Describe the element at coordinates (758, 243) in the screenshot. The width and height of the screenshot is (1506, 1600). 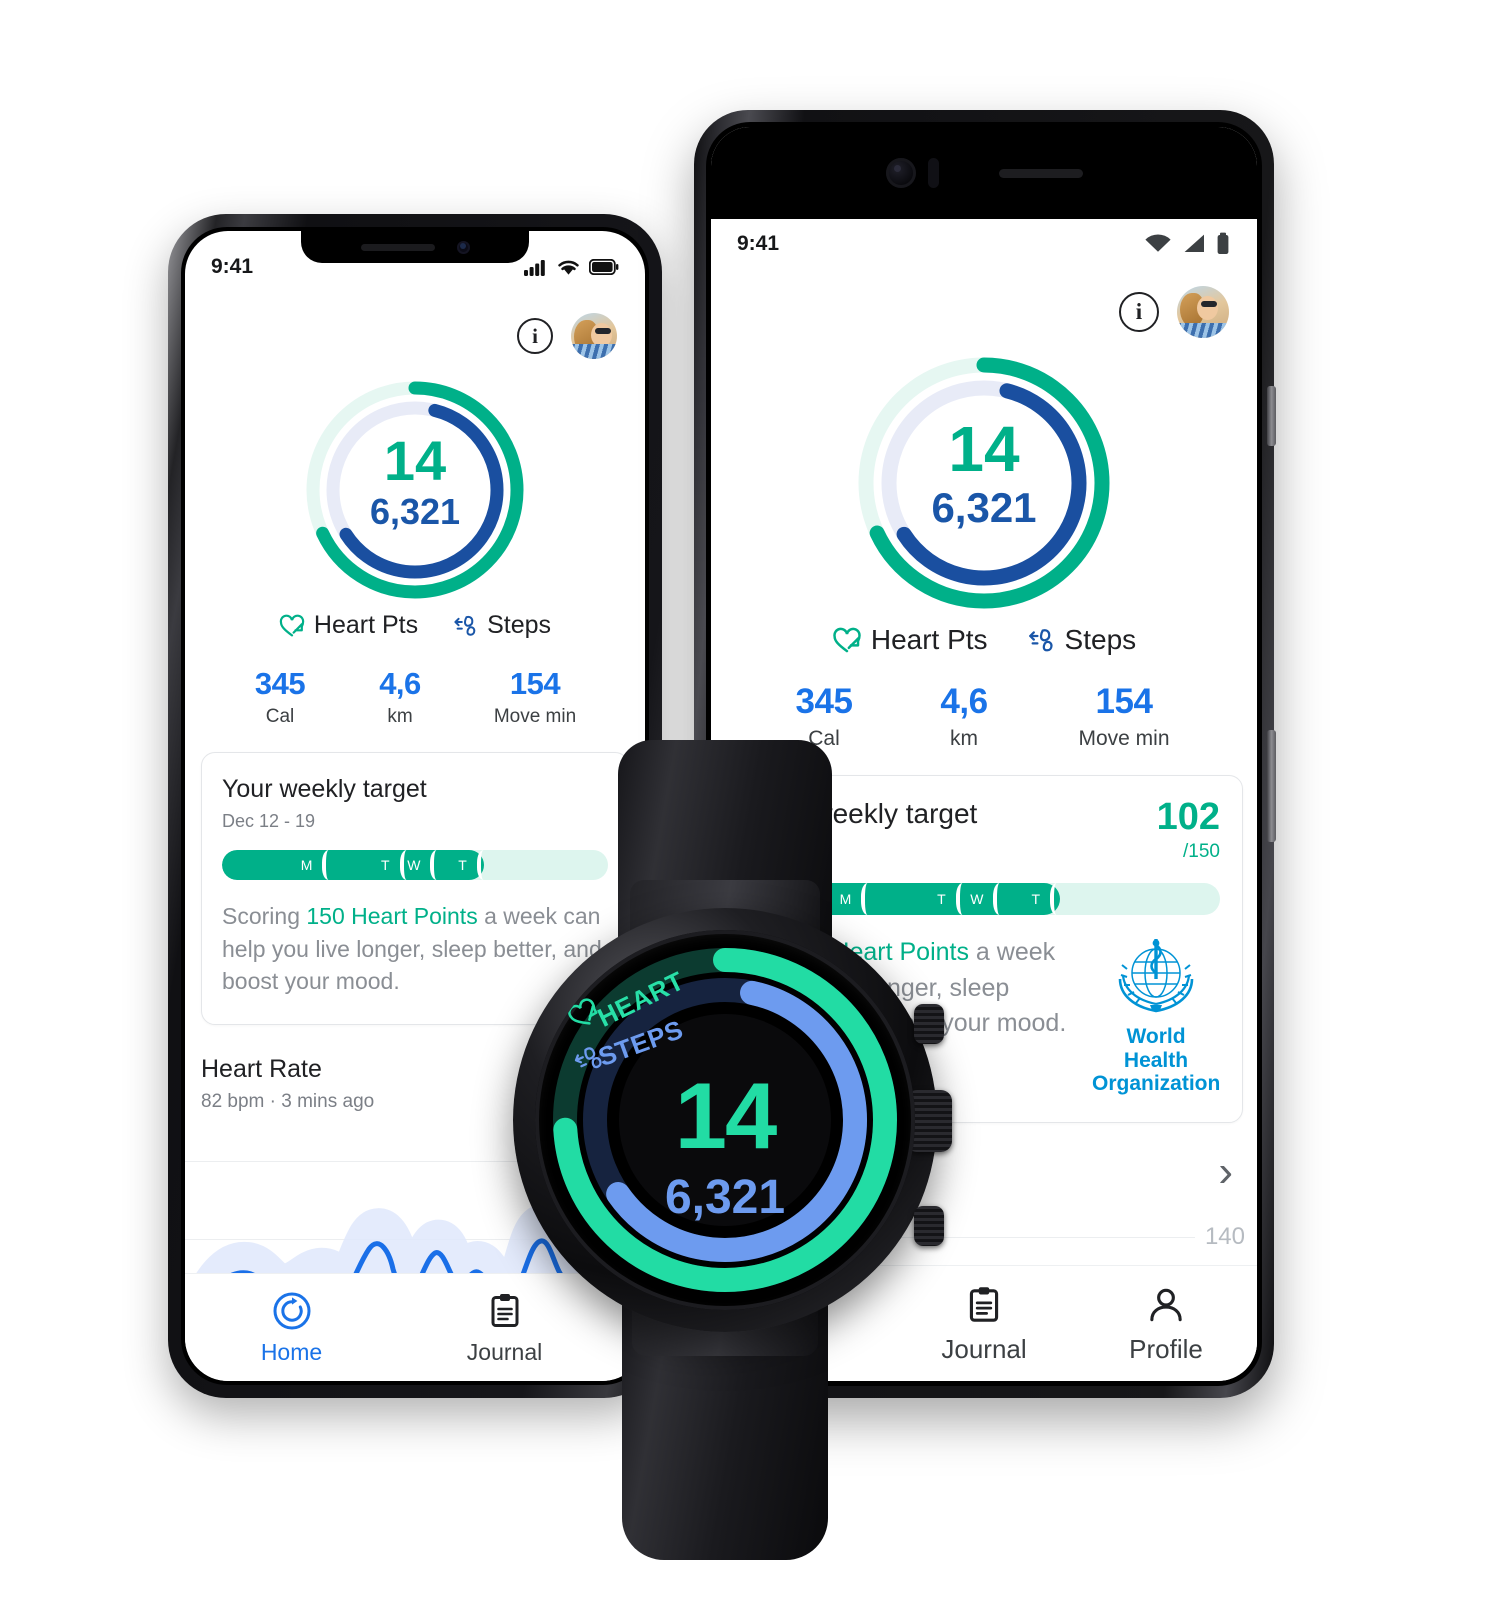
I see `status-time: 9:41` at that location.